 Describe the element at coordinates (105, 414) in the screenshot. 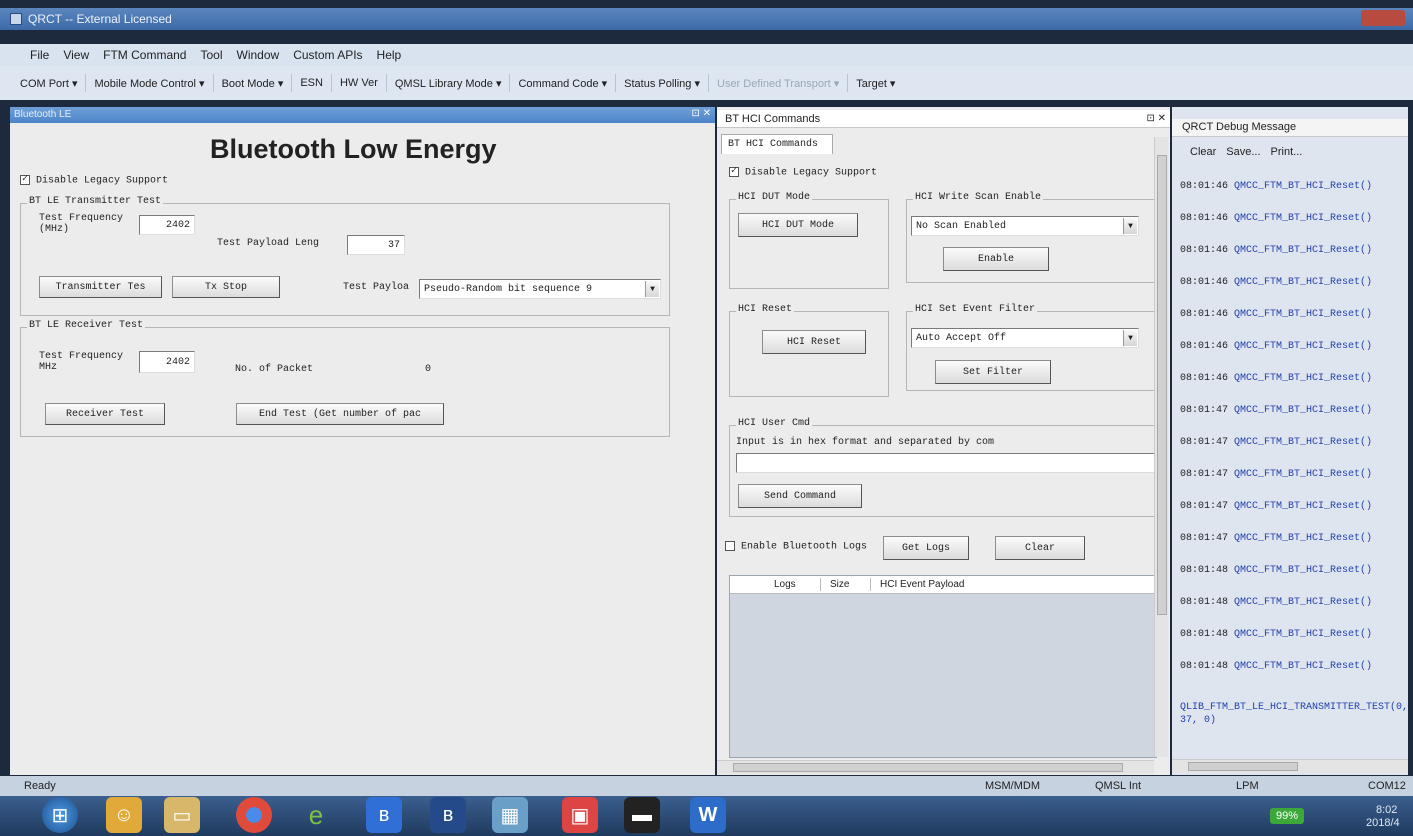

I see `receiver-test-button: Receiver Test` at that location.